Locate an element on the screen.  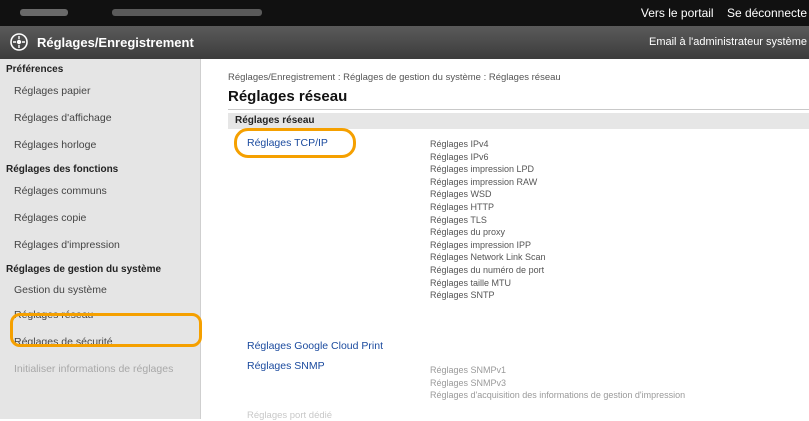
blurred-device-info is located at coordinates (187, 12).